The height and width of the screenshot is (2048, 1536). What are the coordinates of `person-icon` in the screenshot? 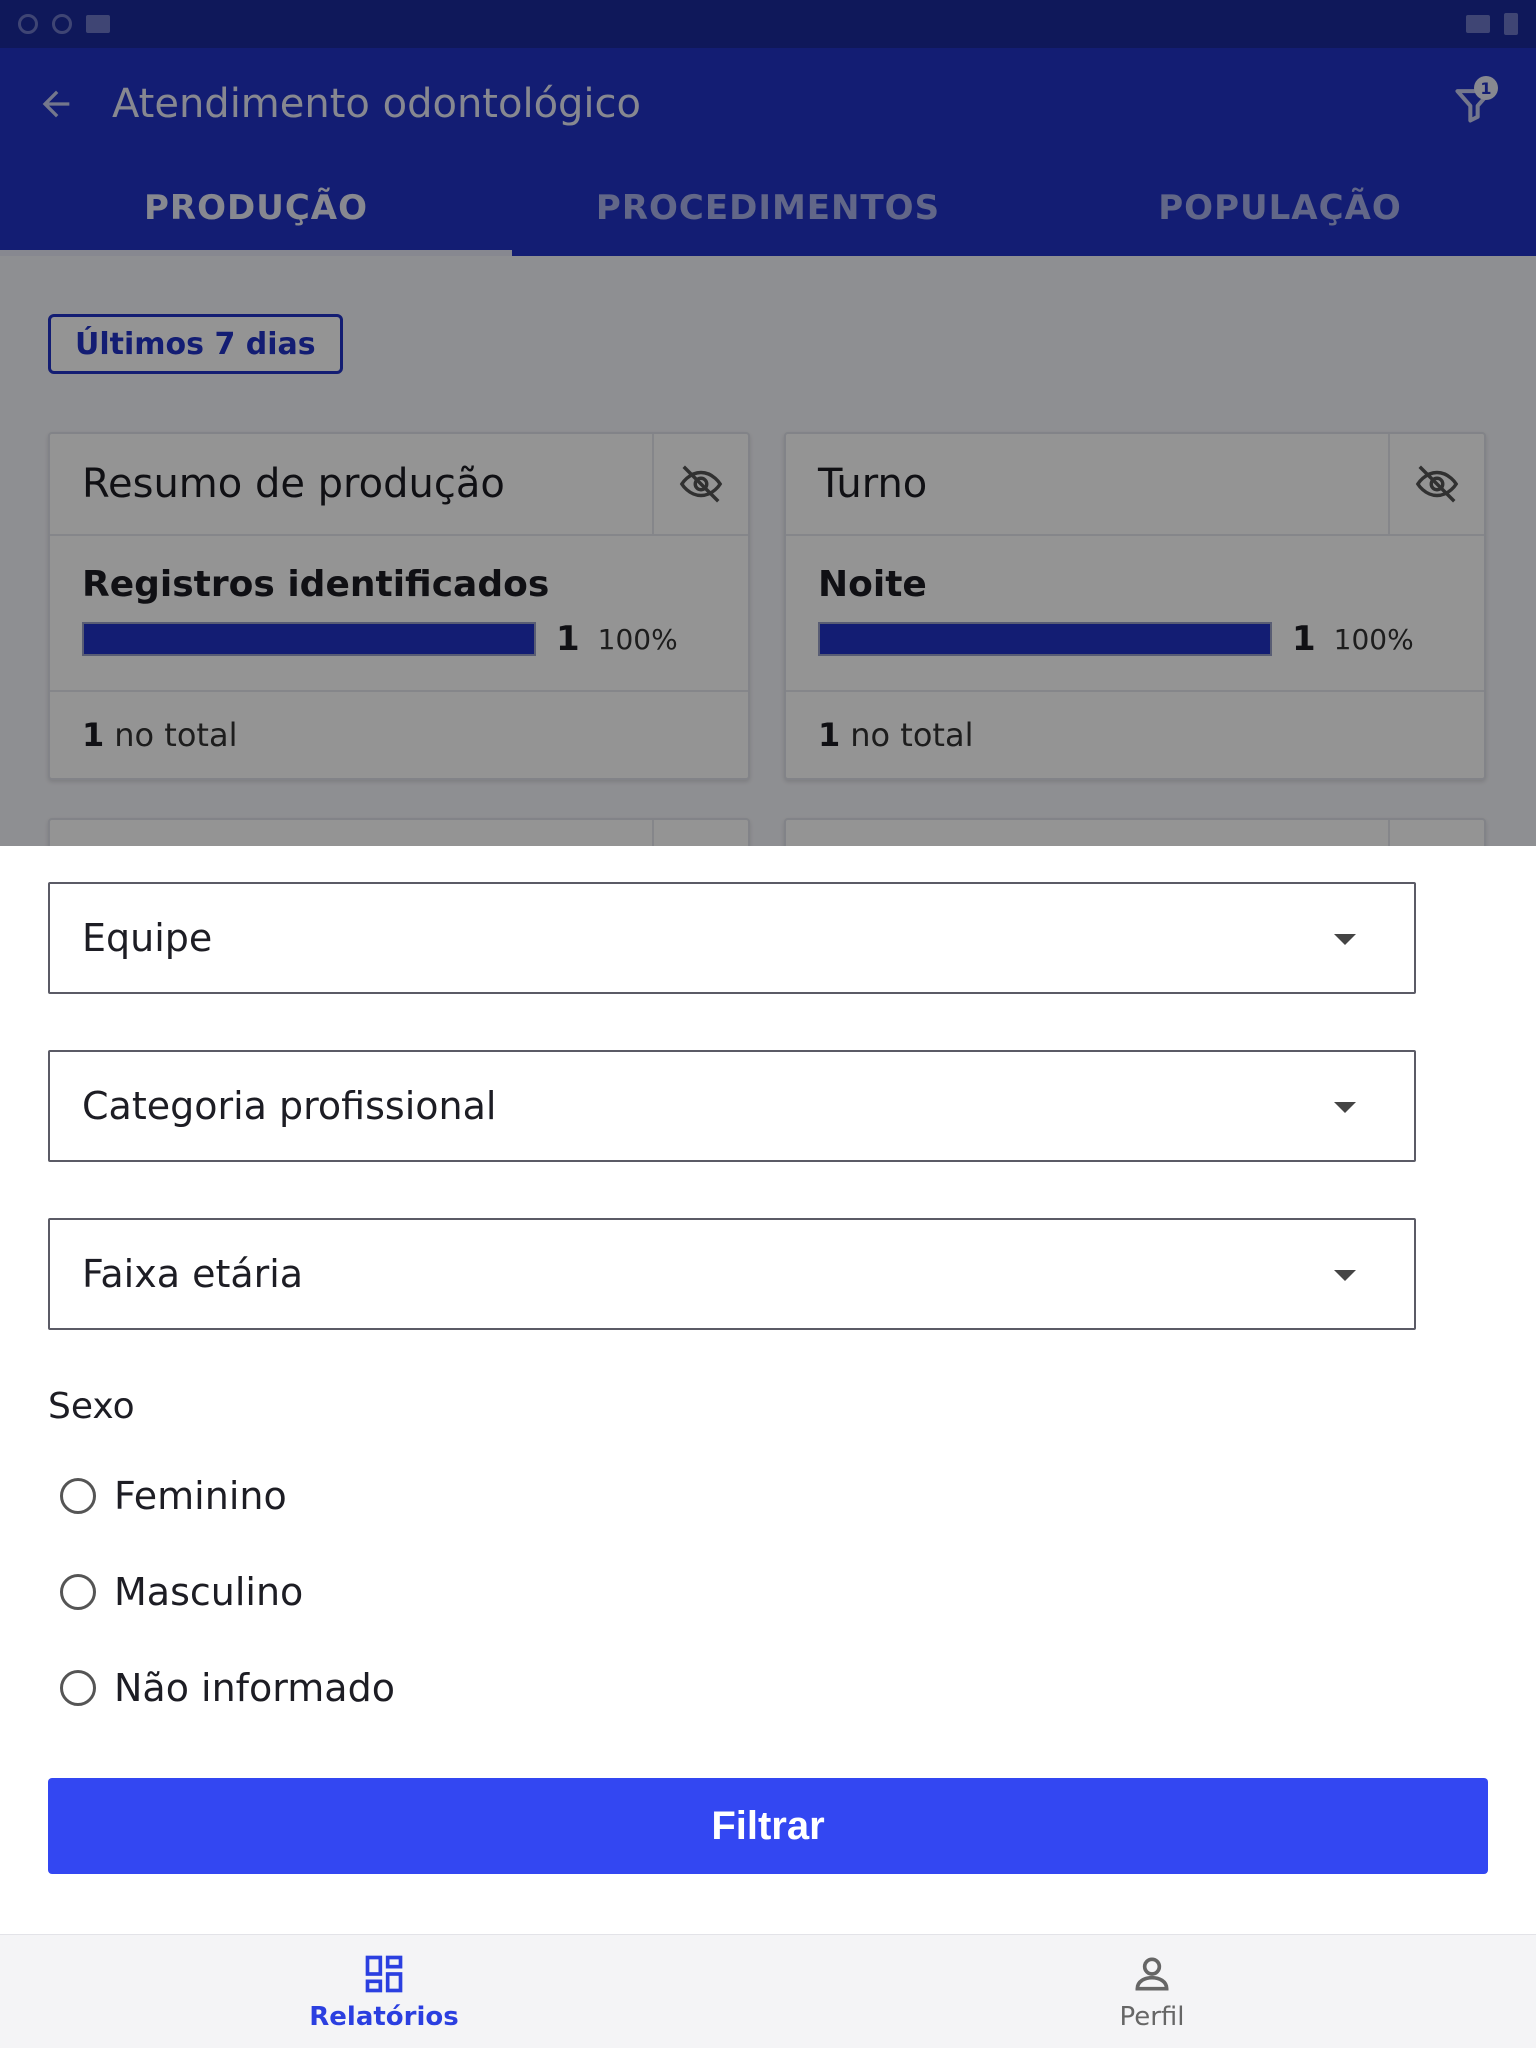 It's located at (1152, 1973).